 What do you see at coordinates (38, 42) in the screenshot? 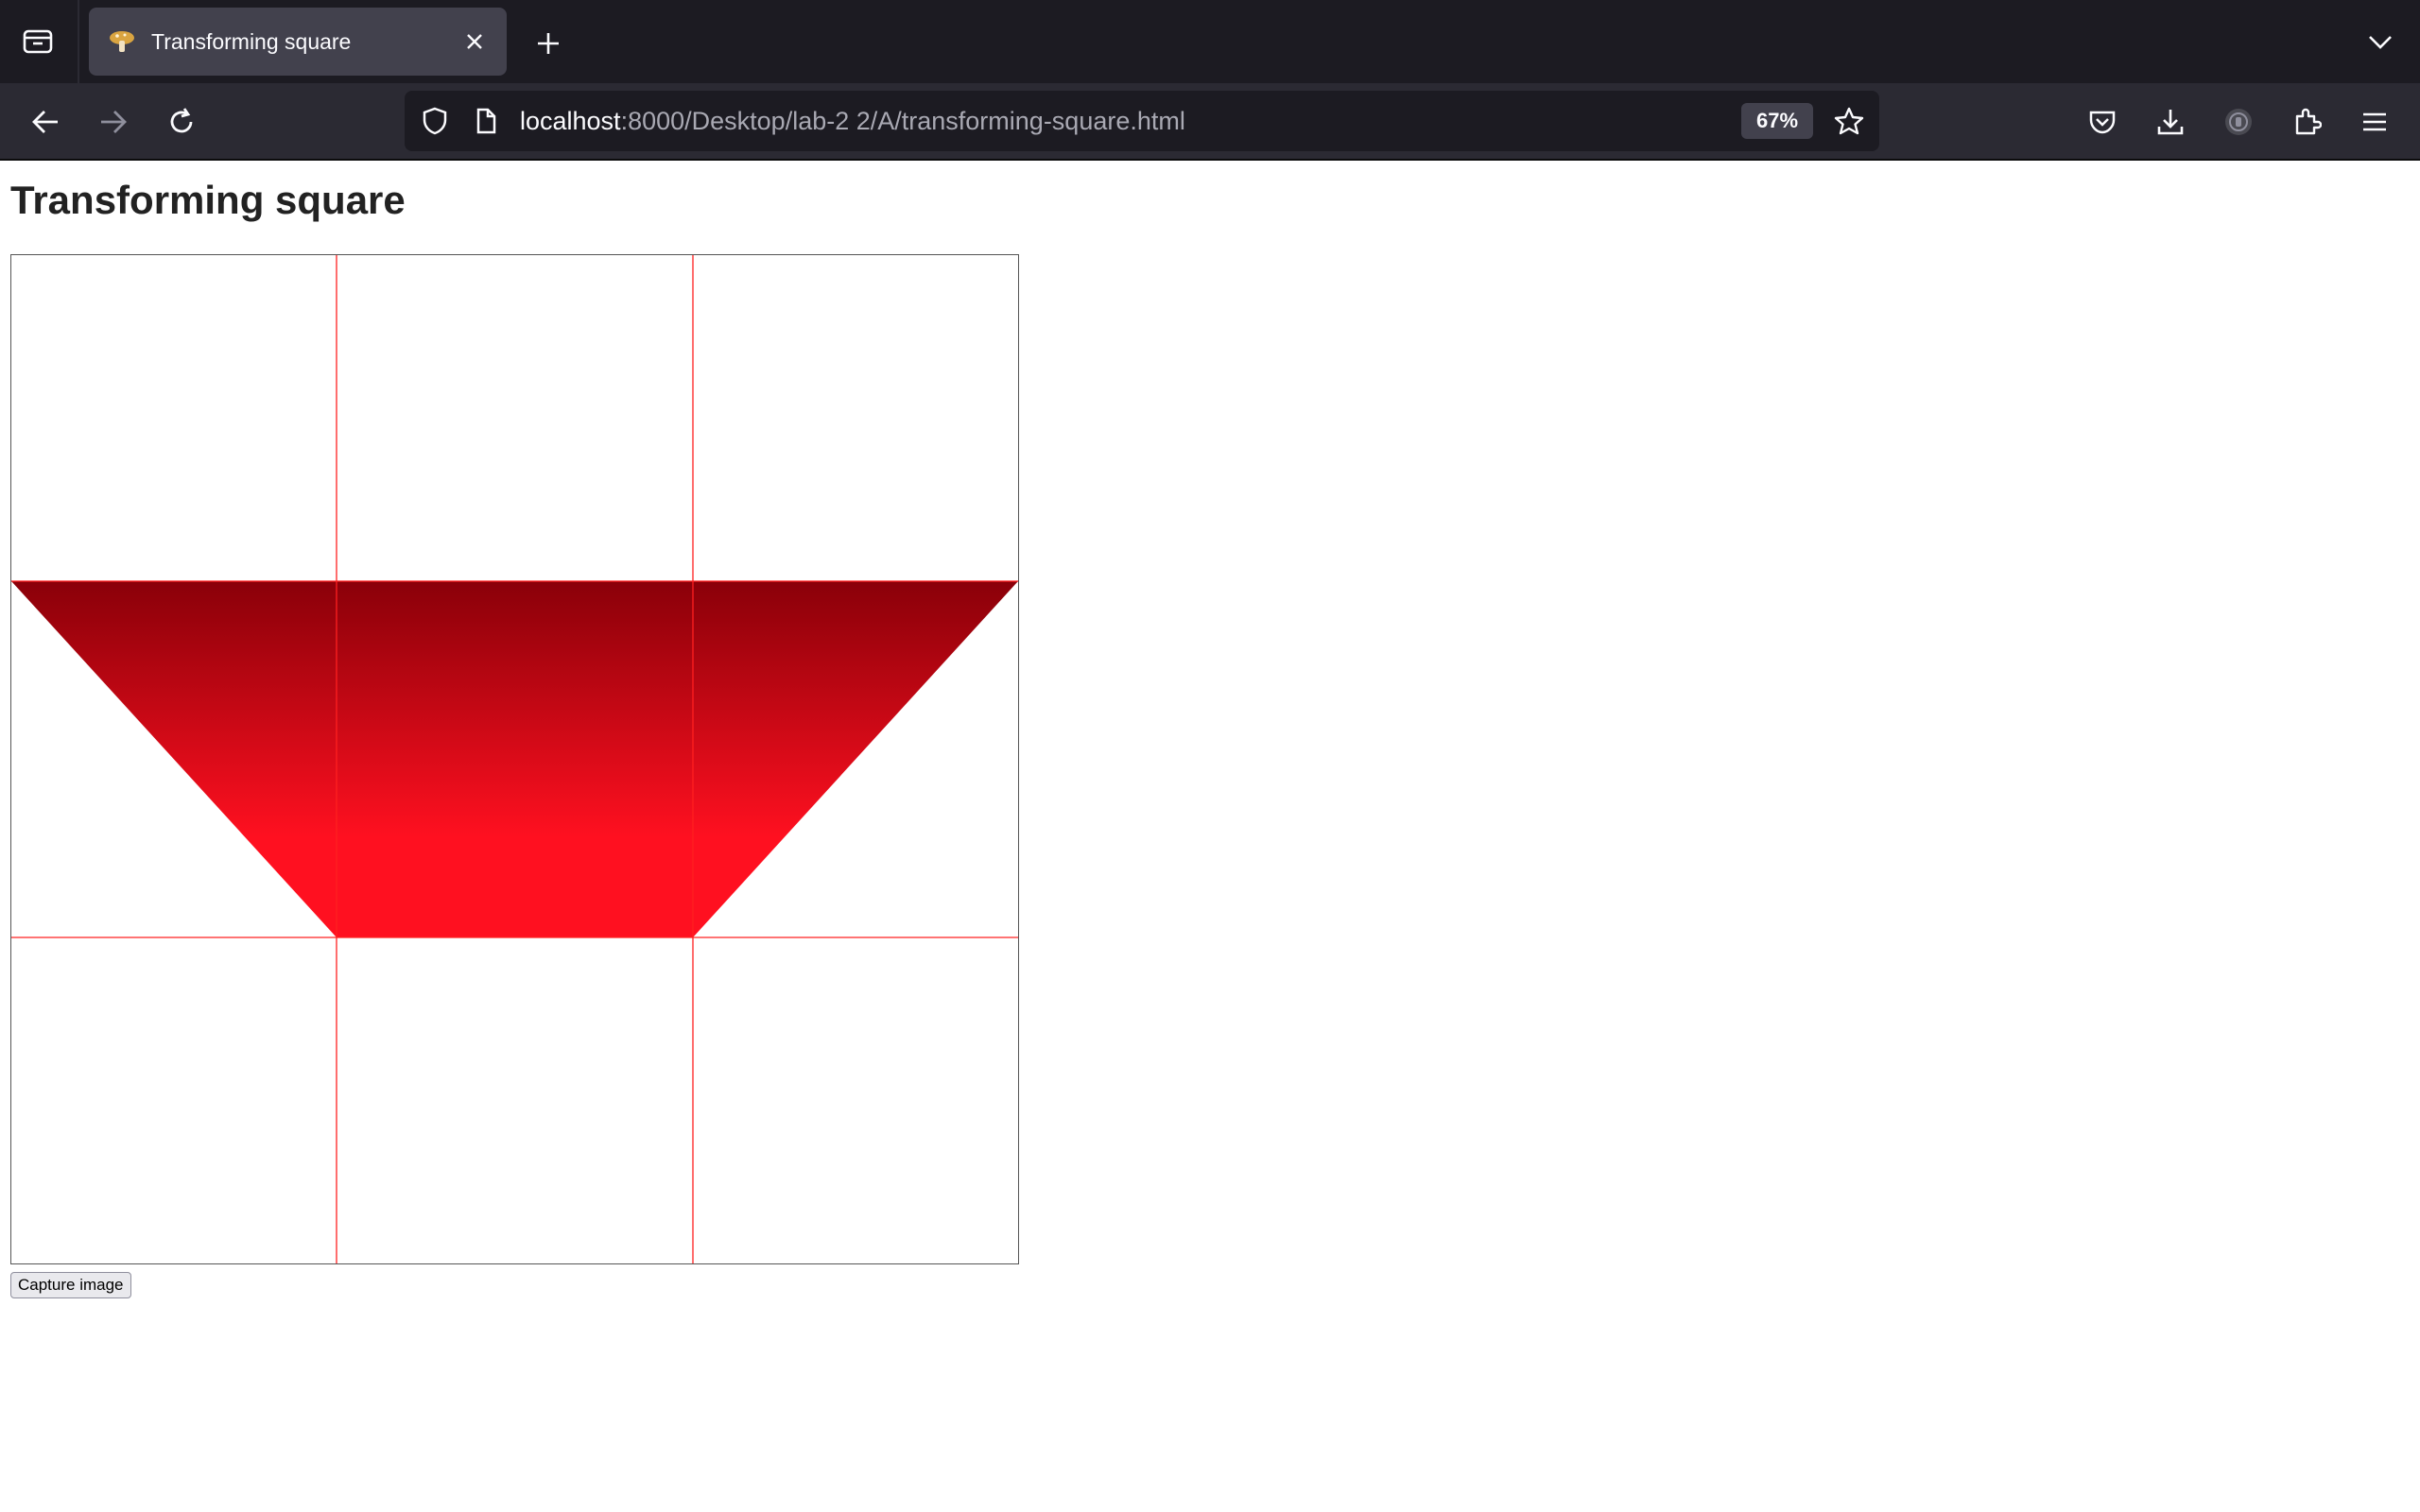
I see `tab-view-icon` at bounding box center [38, 42].